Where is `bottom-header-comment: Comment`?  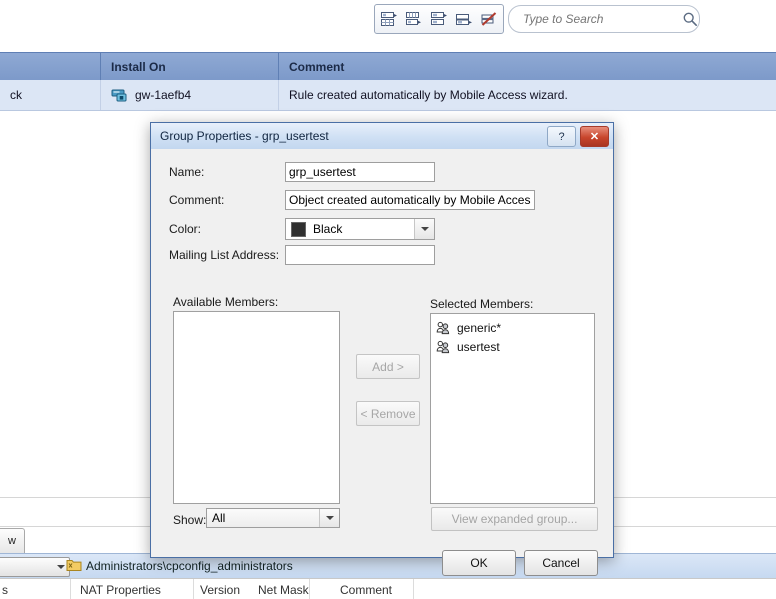 bottom-header-comment: Comment is located at coordinates (366, 590).